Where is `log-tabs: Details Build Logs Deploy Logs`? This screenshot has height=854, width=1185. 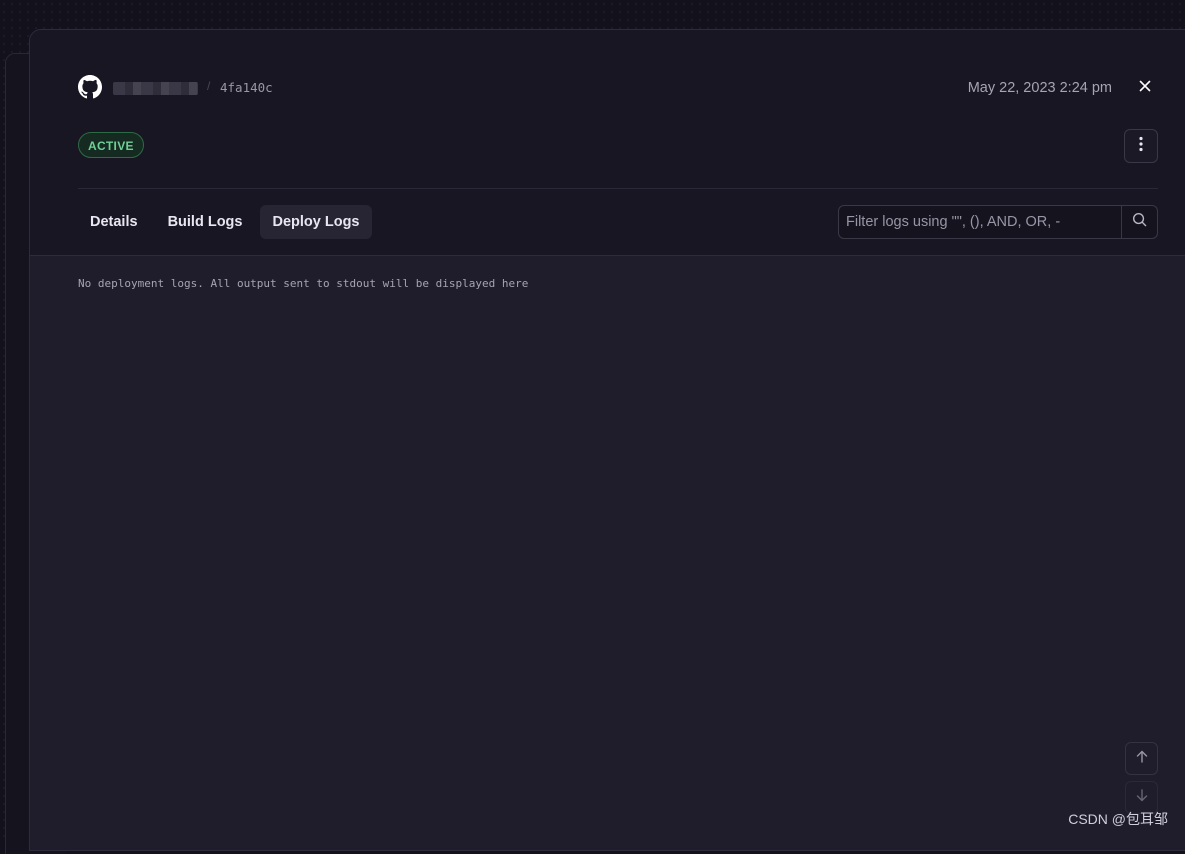
log-tabs: Details Build Logs Deploy Logs is located at coordinates (225, 222).